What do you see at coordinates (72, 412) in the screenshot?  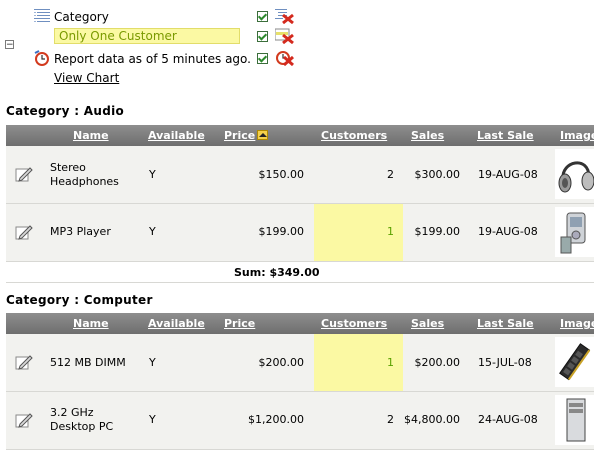 I see `product-name-line1: 3.2 GHz` at bounding box center [72, 412].